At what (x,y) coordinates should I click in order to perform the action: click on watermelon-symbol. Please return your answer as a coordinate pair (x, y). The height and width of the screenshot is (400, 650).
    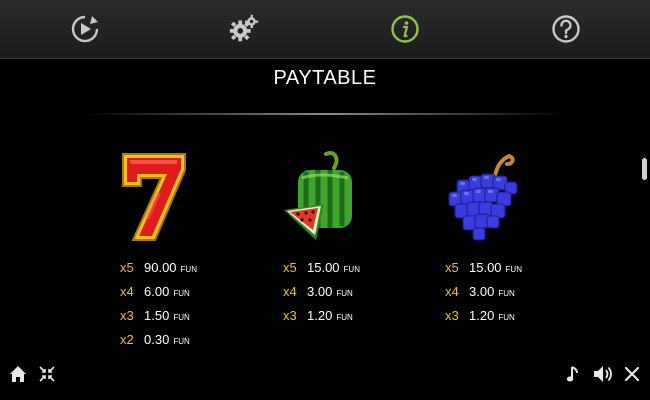
    Looking at the image, I should click on (320, 198).